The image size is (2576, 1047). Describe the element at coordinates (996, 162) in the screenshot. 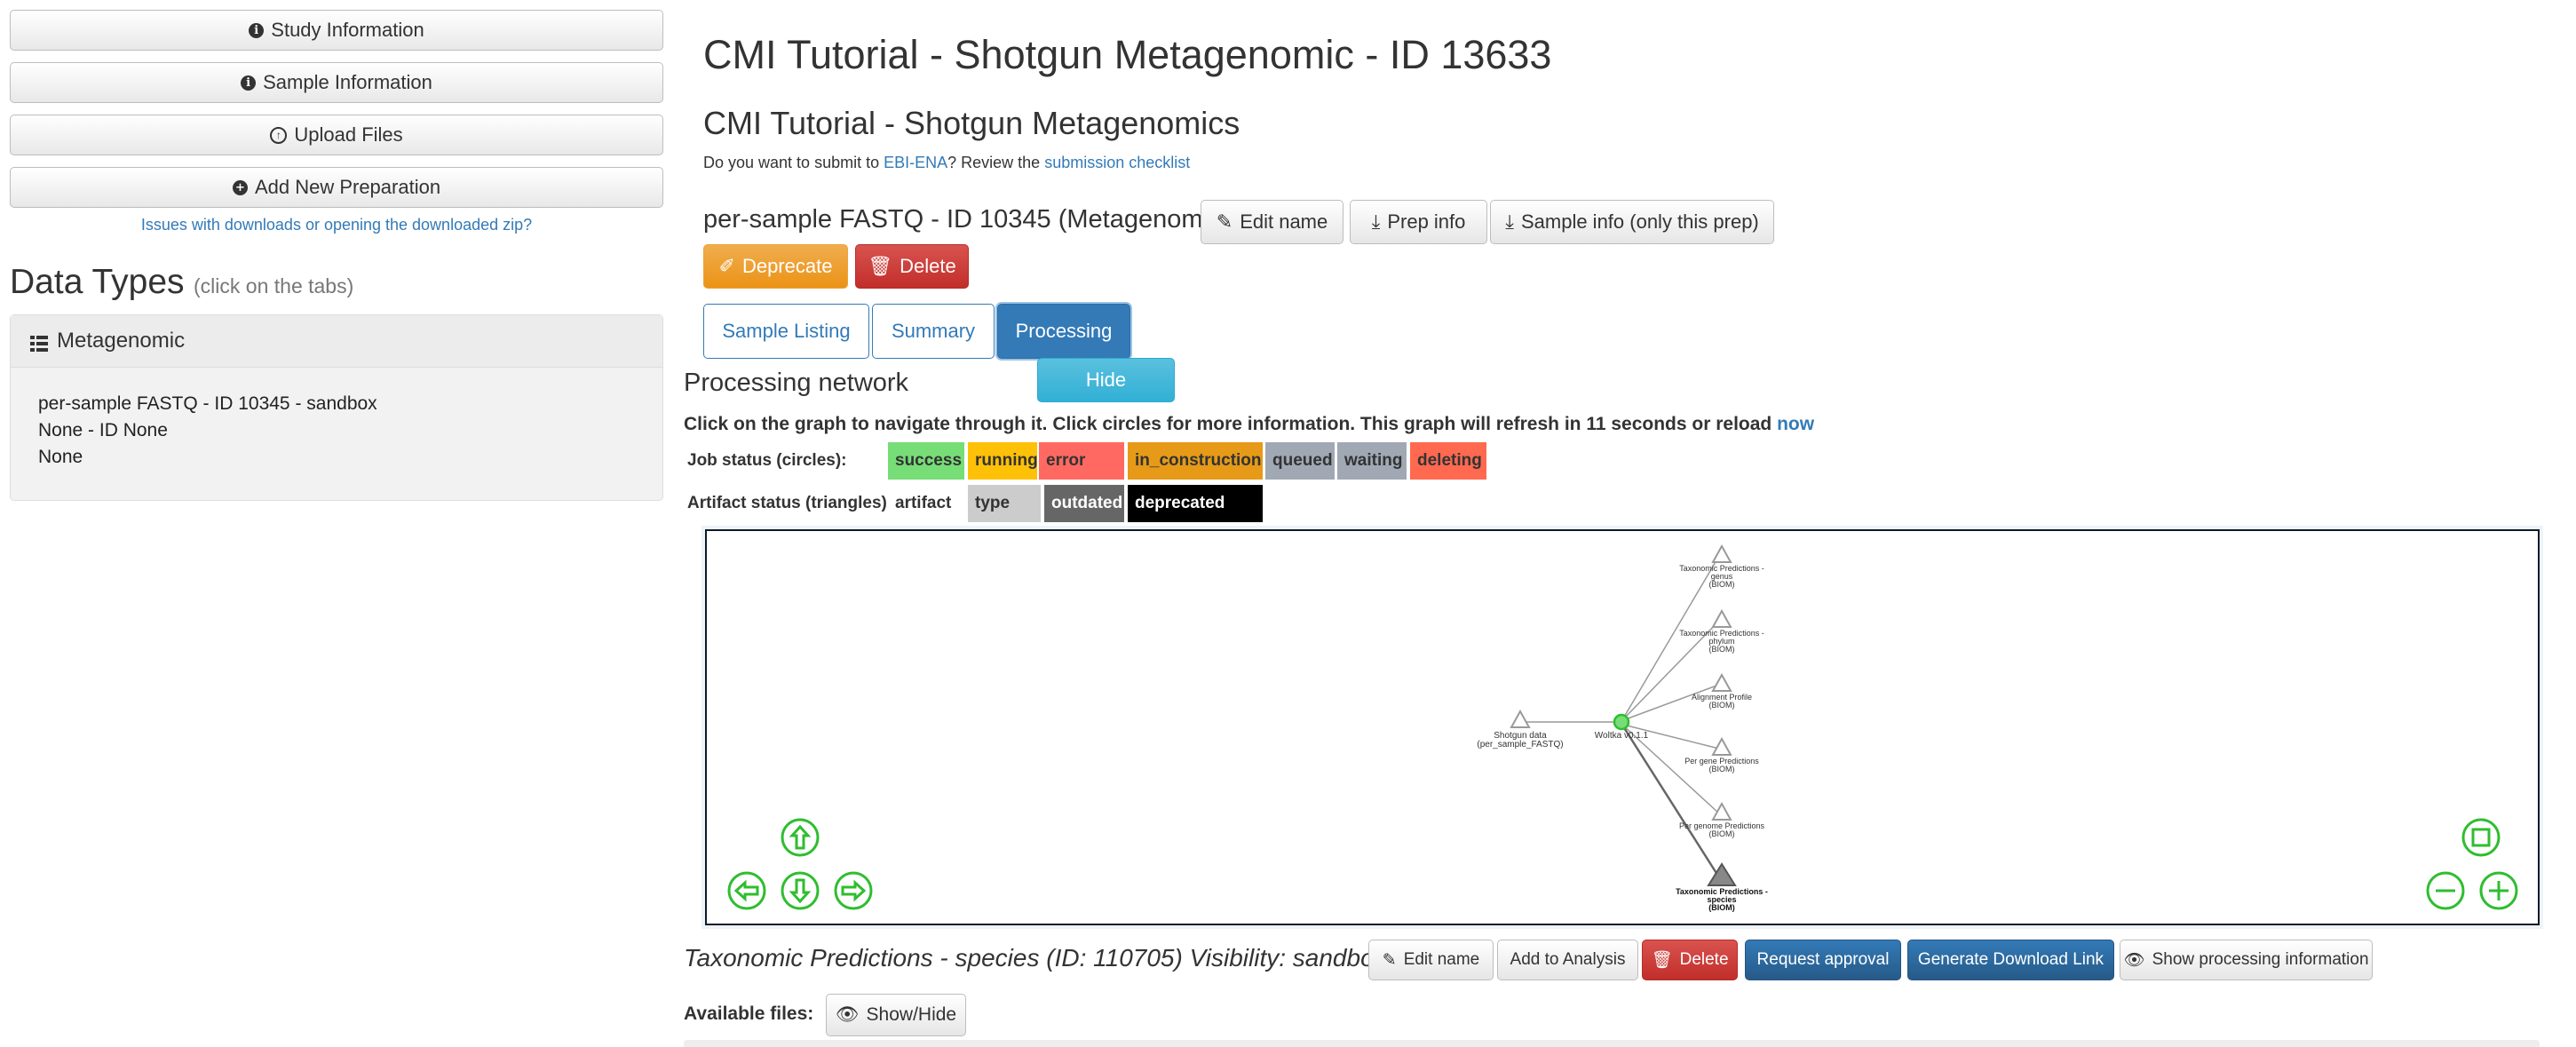

I see `submit-mid: ? Review the` at that location.